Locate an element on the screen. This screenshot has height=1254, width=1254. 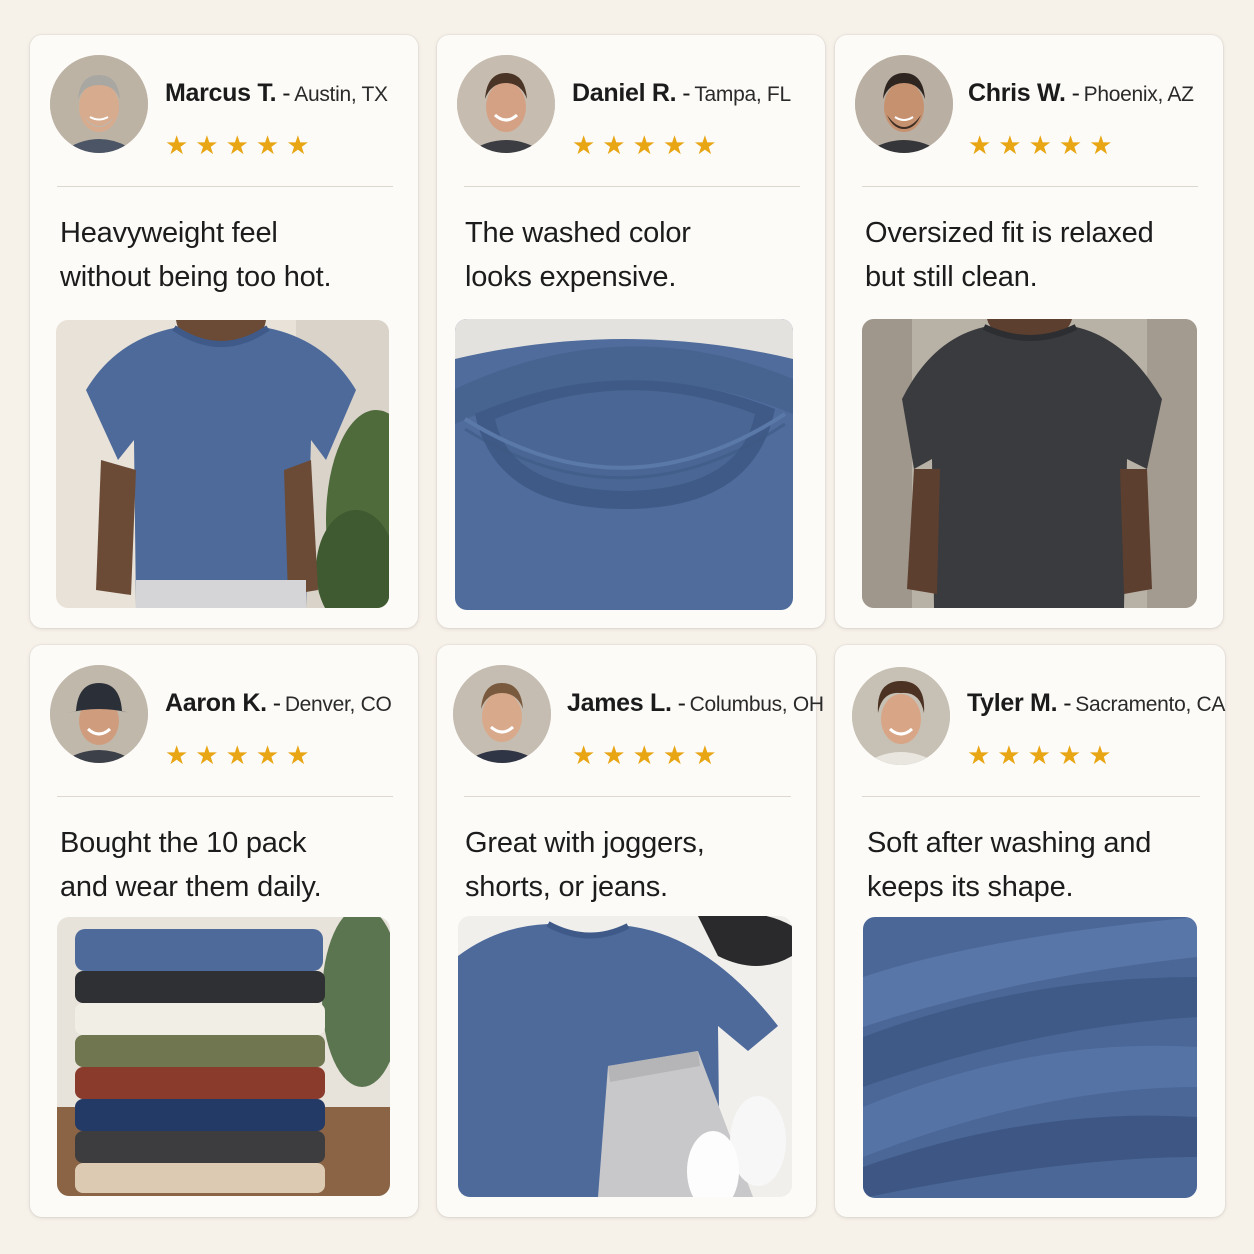
quote-line: The washed color is located at coordinates (578, 233).